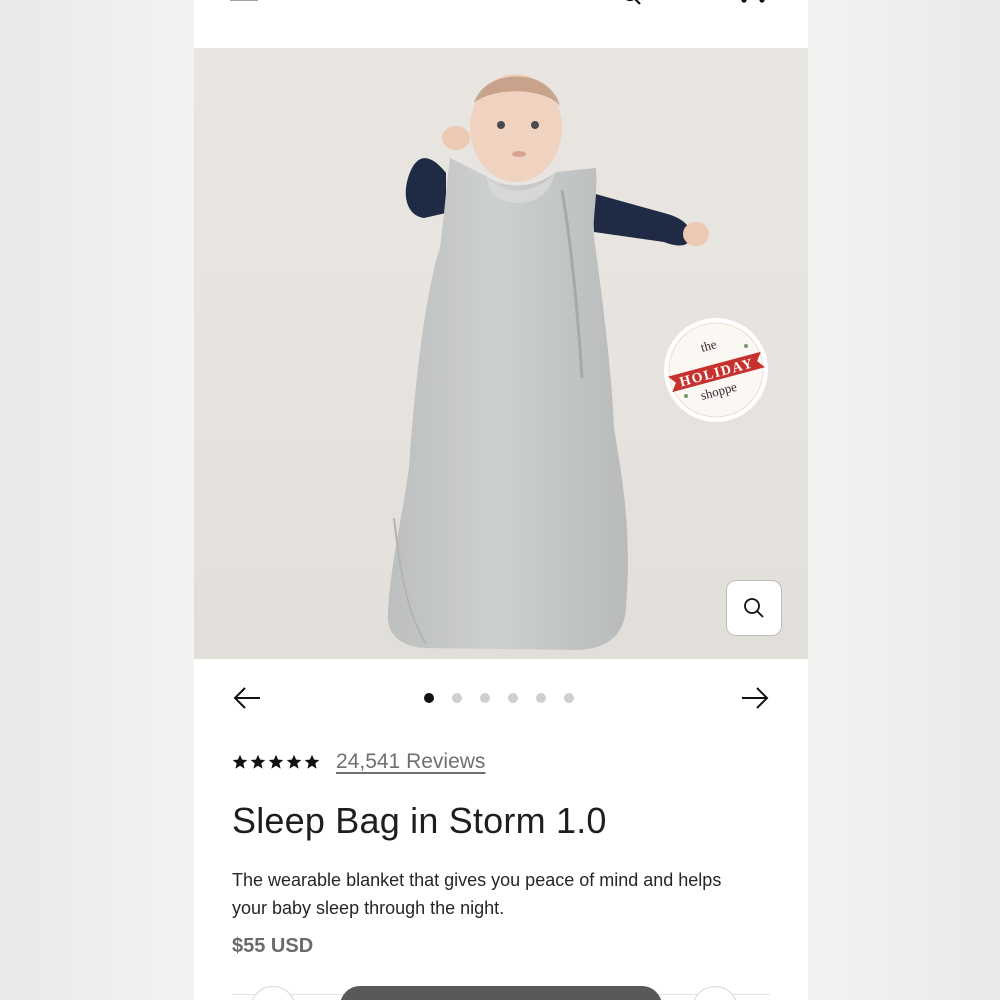  I want to click on hamburger-menu-icon, so click(245, 2).